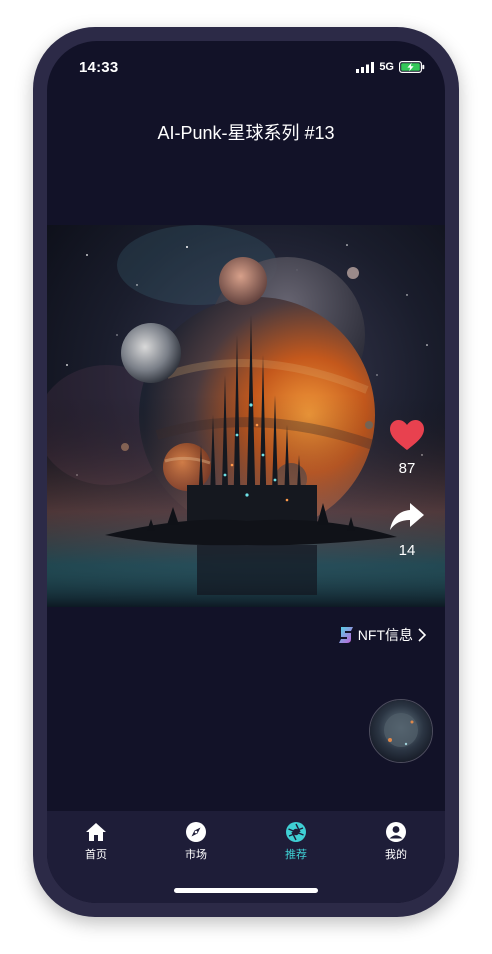 The height and width of the screenshot is (954, 492). Describe the element at coordinates (246, 67) in the screenshot. I see `status-bar: 14:33 5G` at that location.